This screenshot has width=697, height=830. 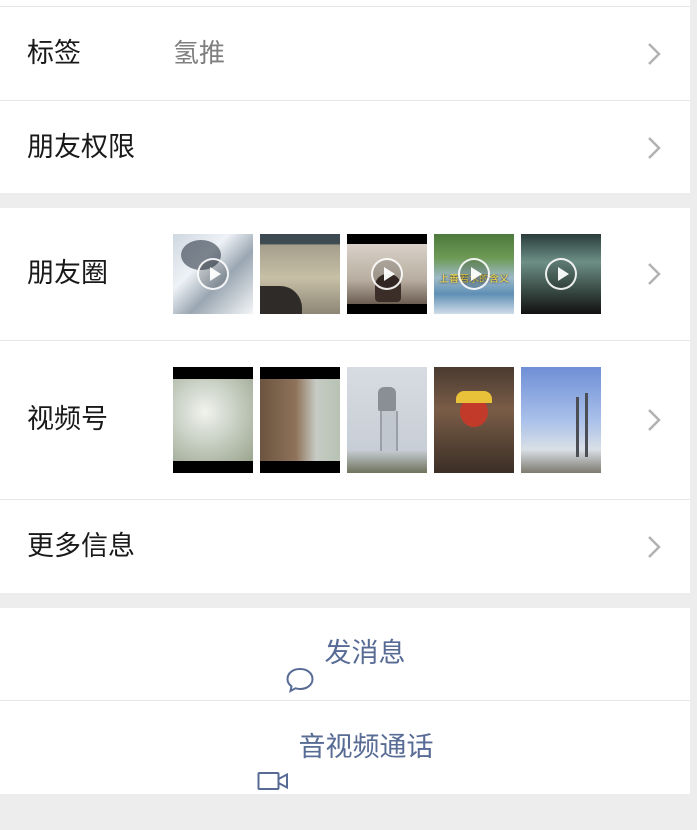 I want to click on voice-video-call-label: 音视频通话, so click(x=366, y=747).